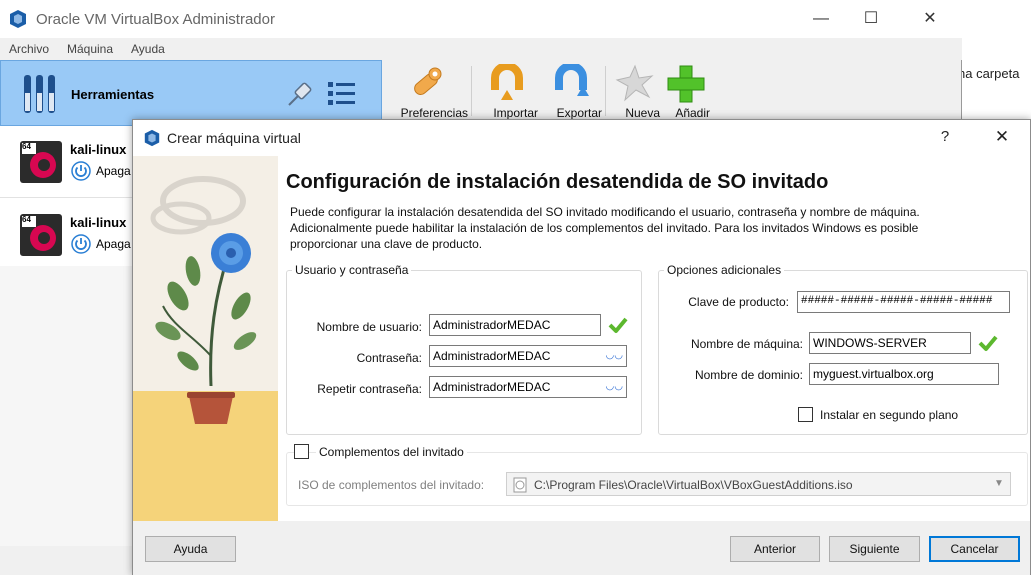 The image size is (1031, 575). I want to click on tools-icon, so click(39, 94).